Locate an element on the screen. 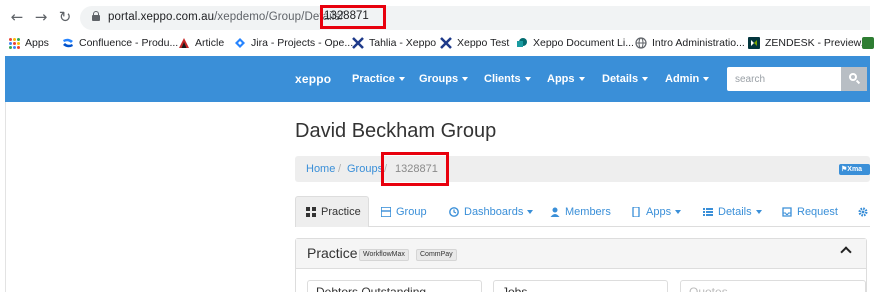 This screenshot has width=875, height=292. bookmark-xeppo-test: Xeppo Test is located at coordinates (474, 43).